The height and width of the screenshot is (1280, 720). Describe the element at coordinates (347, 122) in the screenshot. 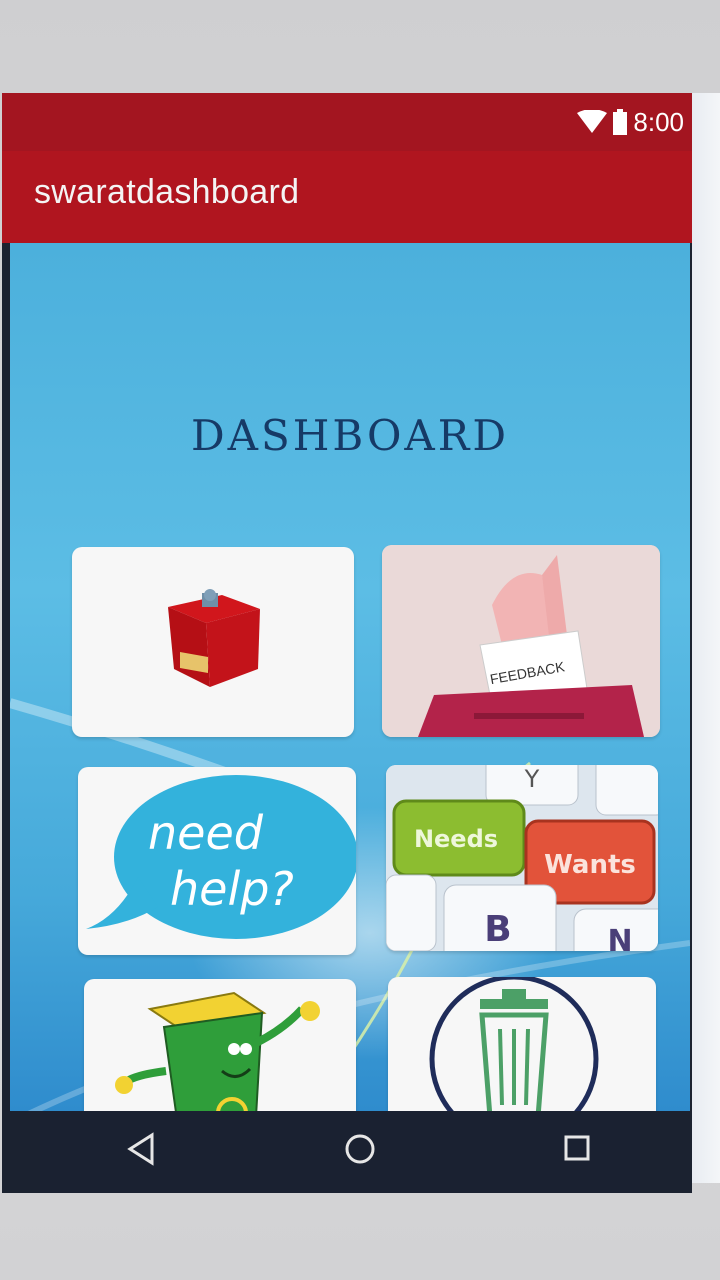

I see `status-bar: 8:00` at that location.